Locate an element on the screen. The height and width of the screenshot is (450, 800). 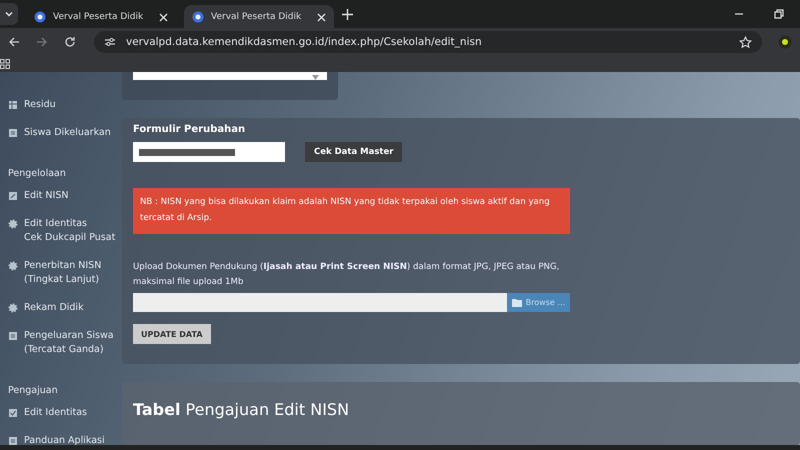
profile-avatar-icon is located at coordinates (785, 42).